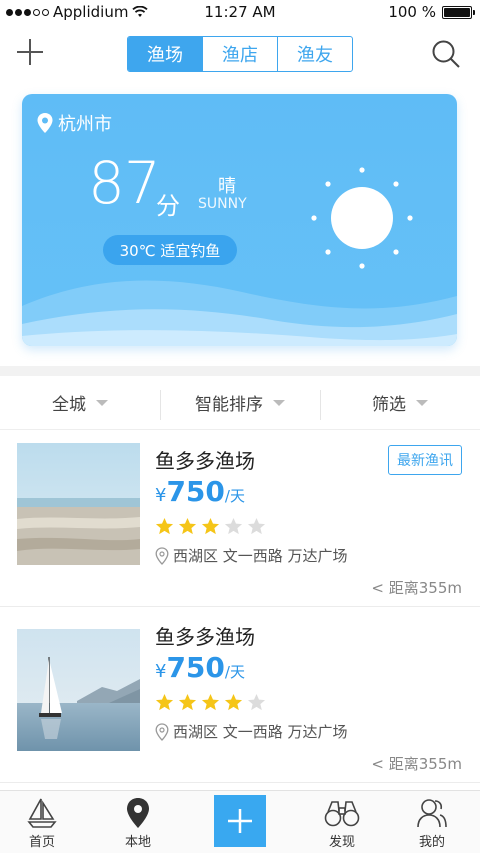 Image resolution: width=480 pixels, height=853 pixels. I want to click on add-button, so click(30, 52).